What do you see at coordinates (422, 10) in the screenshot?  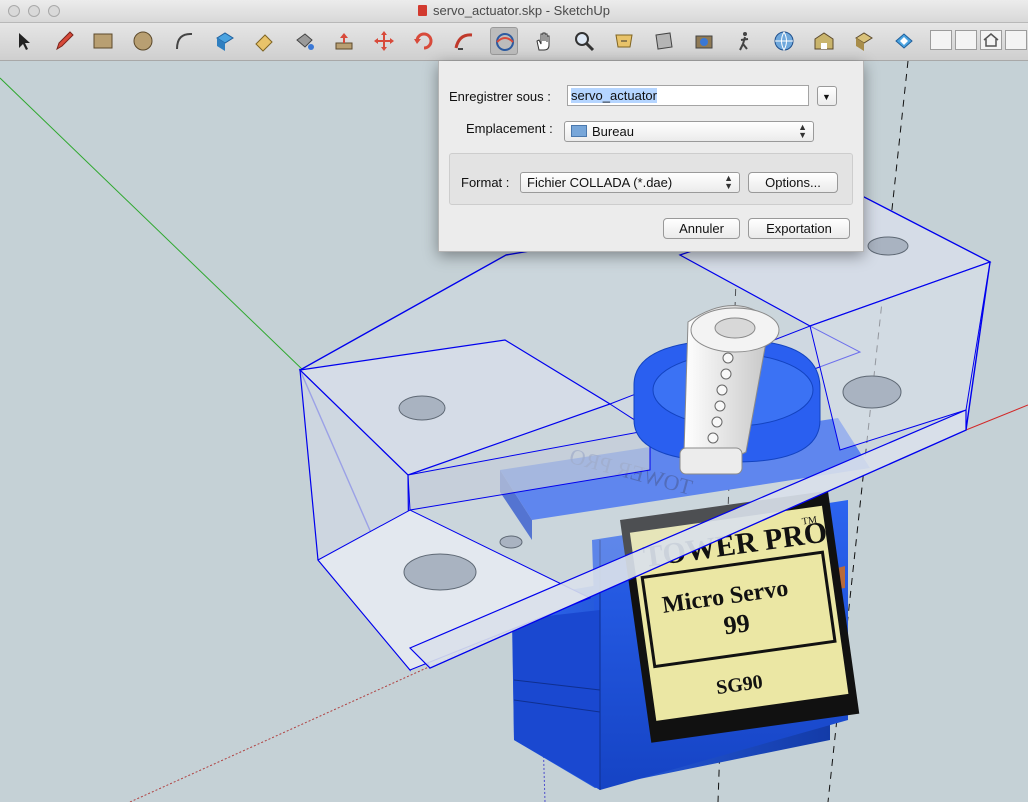 I see `document-icon` at bounding box center [422, 10].